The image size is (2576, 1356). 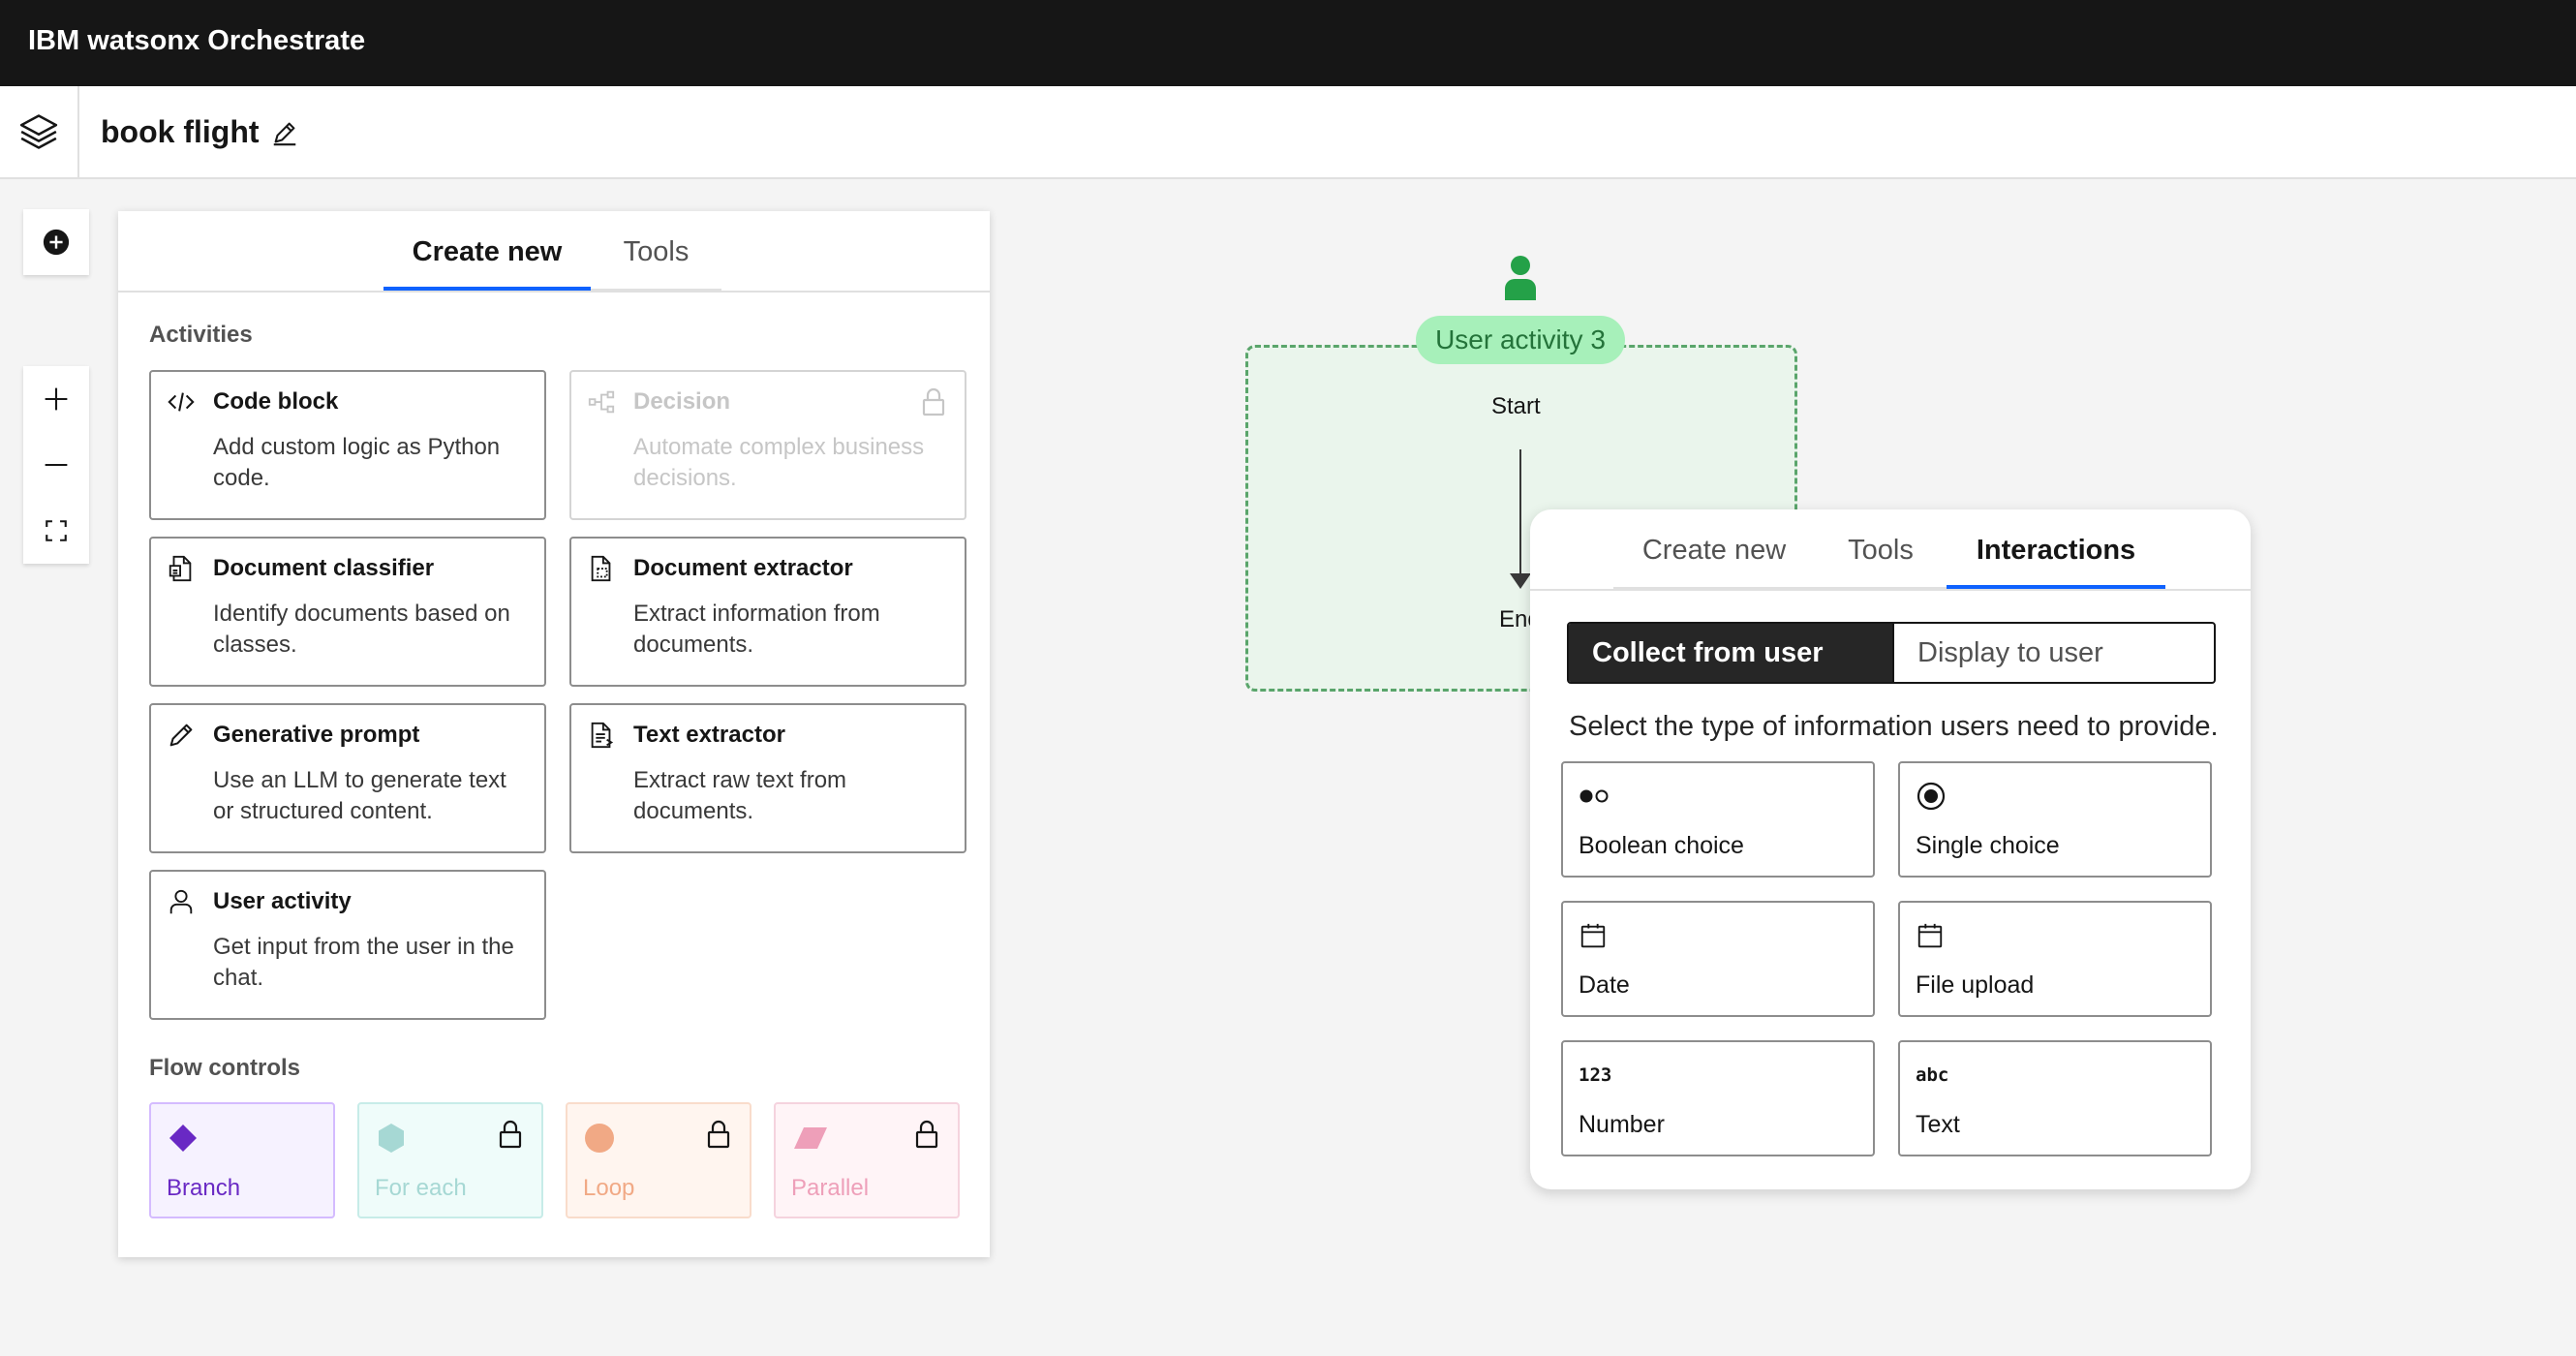 What do you see at coordinates (450, 1160) in the screenshot?
I see `flow-control-for-each: For each` at bounding box center [450, 1160].